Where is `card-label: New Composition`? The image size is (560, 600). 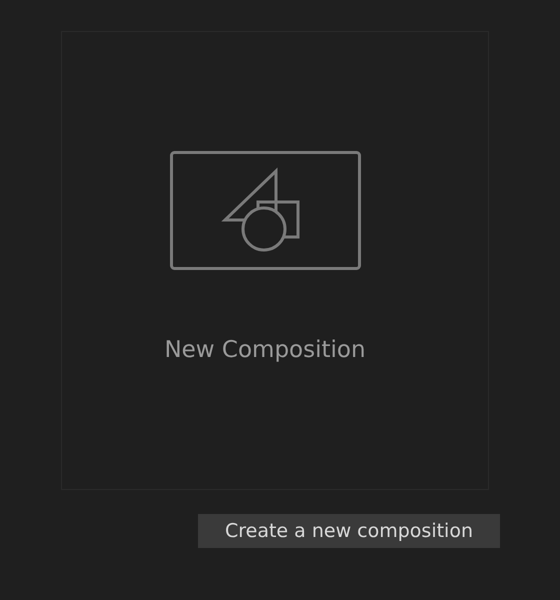 card-label: New Composition is located at coordinates (265, 350).